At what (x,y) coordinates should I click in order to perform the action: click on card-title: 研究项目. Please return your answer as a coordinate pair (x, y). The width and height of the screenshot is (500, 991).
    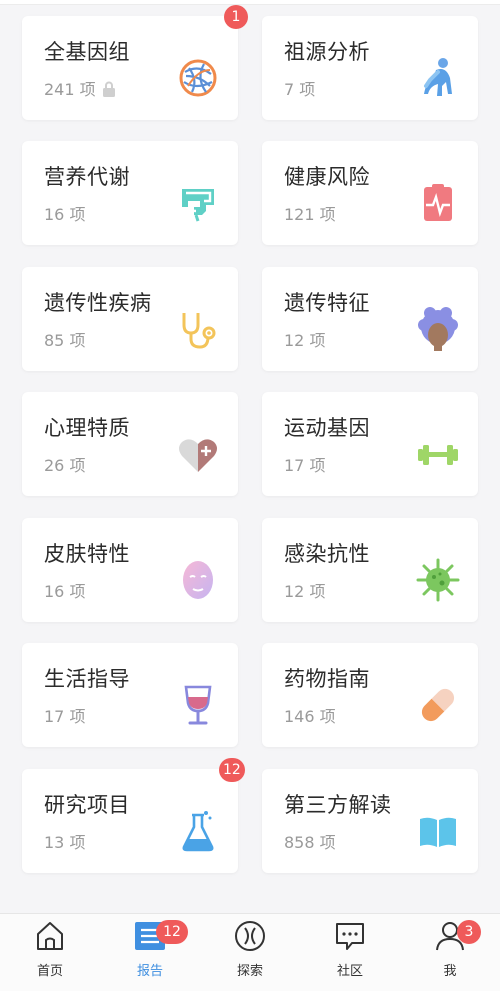
    Looking at the image, I should click on (87, 805).